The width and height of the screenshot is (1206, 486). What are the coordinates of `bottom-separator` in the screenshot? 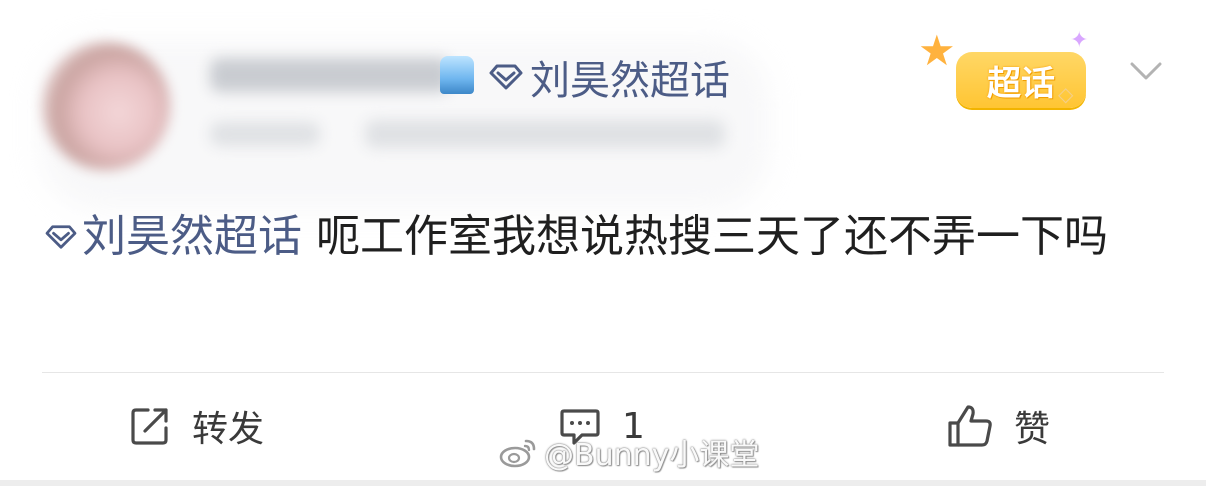 It's located at (603, 483).